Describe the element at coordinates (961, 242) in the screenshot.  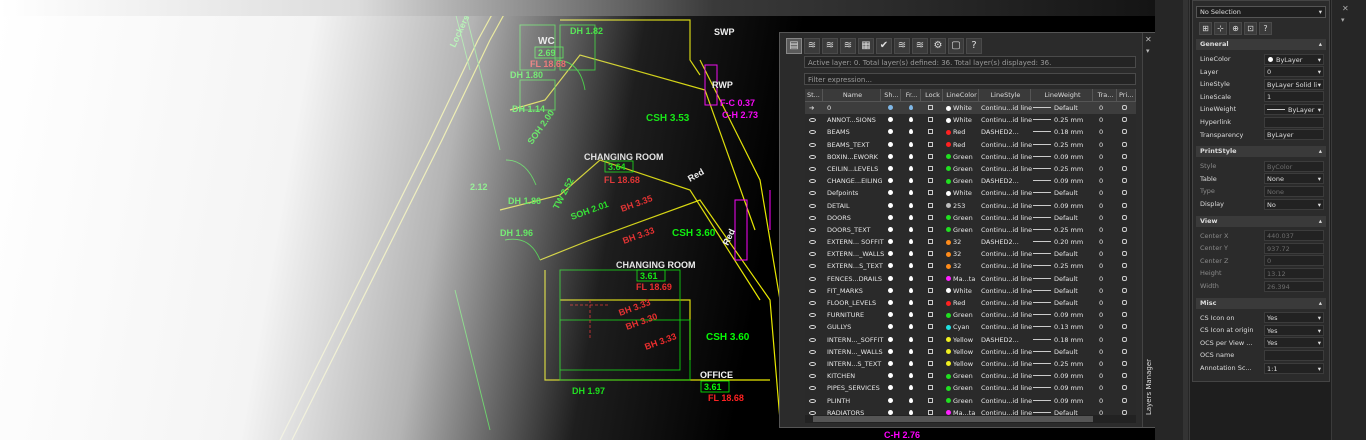
I see `layer-color: 32` at that location.